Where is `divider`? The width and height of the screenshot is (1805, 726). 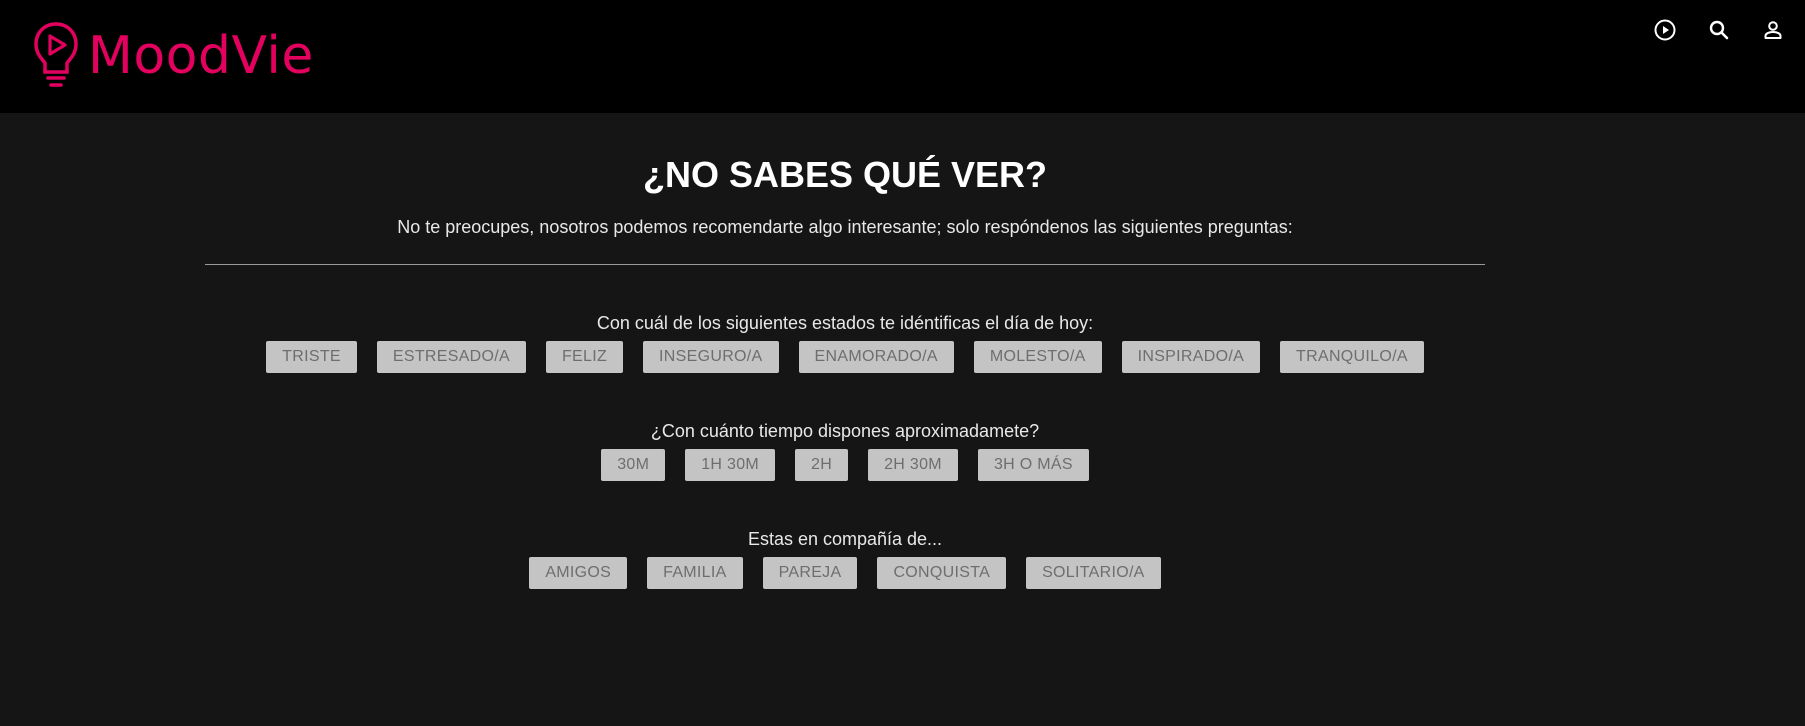
divider is located at coordinates (845, 264).